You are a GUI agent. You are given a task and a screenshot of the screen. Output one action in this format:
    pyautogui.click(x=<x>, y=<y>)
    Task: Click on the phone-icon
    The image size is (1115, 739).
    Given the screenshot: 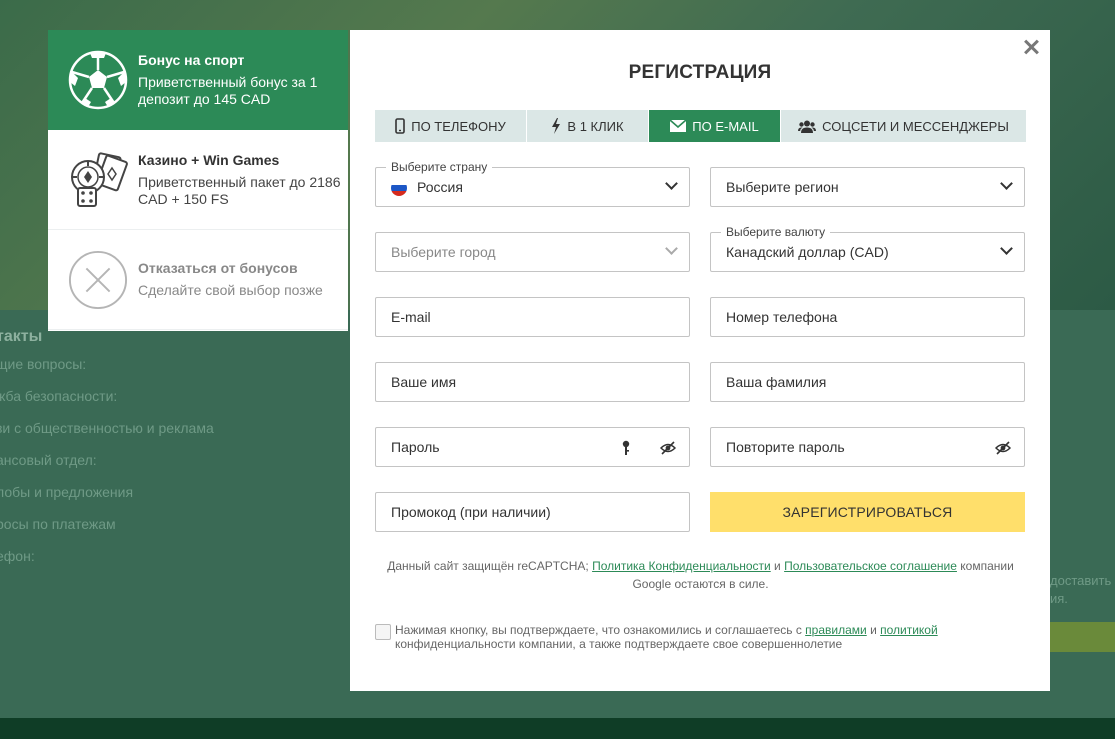 What is the action you would take?
    pyautogui.click(x=400, y=126)
    